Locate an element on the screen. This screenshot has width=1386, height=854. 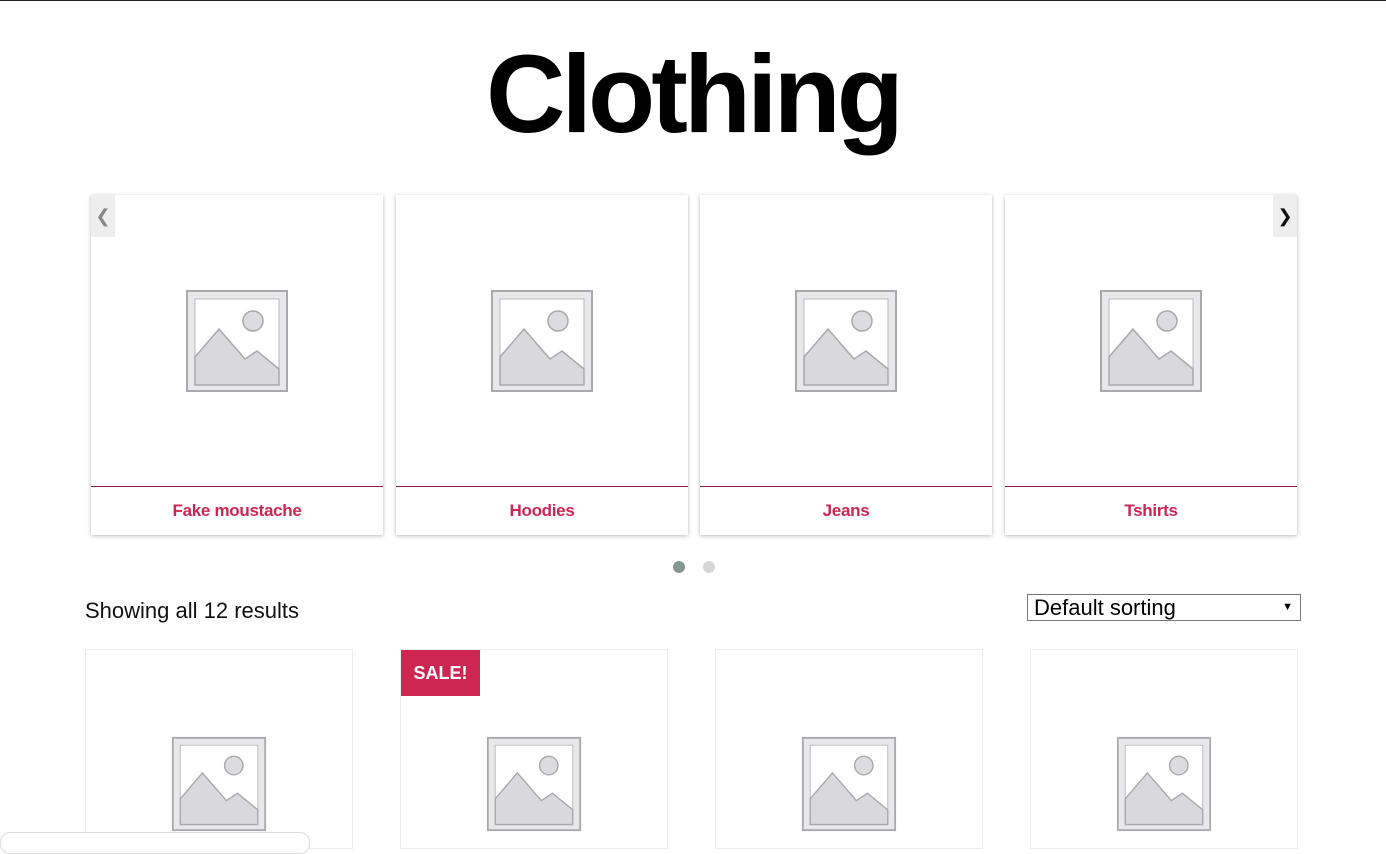
page-title: Clothing is located at coordinates (695, 94).